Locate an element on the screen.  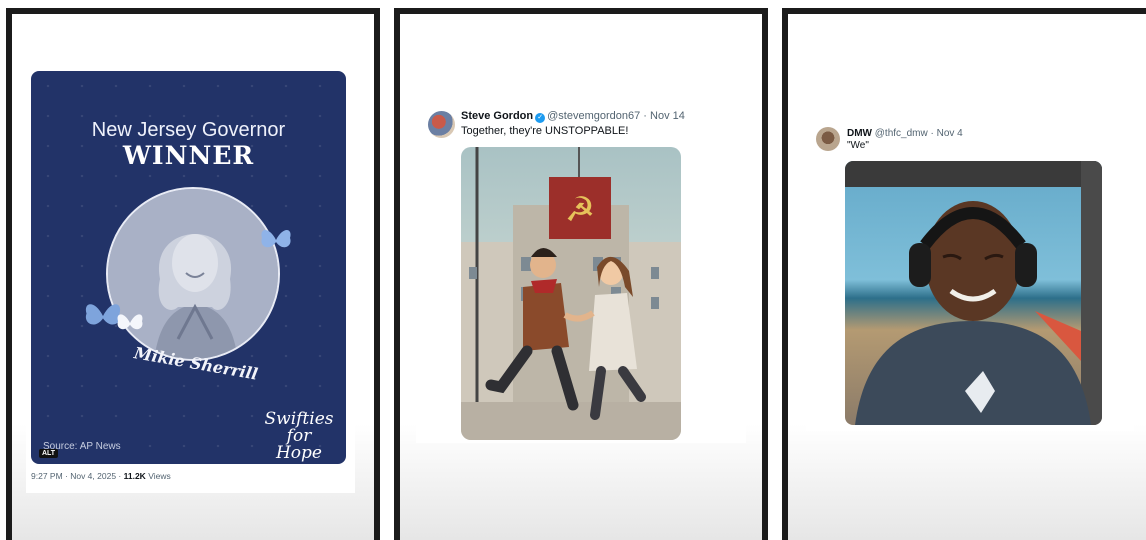
tweet-meta: 9:27 PM · Nov 4, 2025 · 11.2K Views is located at coordinates (101, 476).